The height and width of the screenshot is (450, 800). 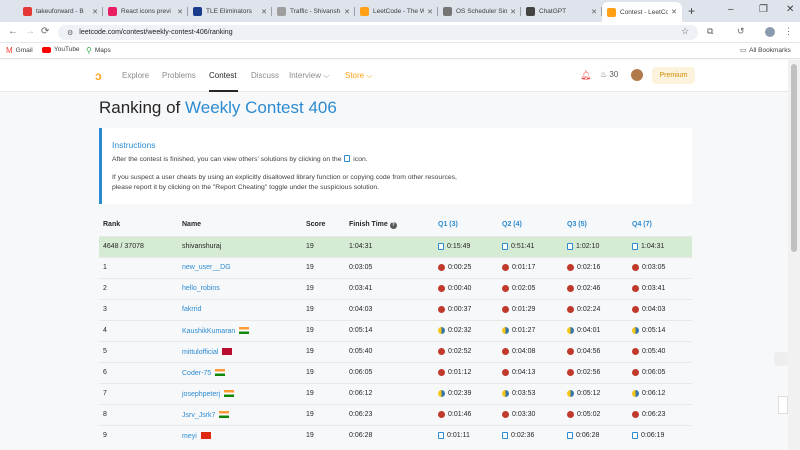 What do you see at coordinates (454, 393) in the screenshot?
I see `question-time-cell: 0:02:39` at bounding box center [454, 393].